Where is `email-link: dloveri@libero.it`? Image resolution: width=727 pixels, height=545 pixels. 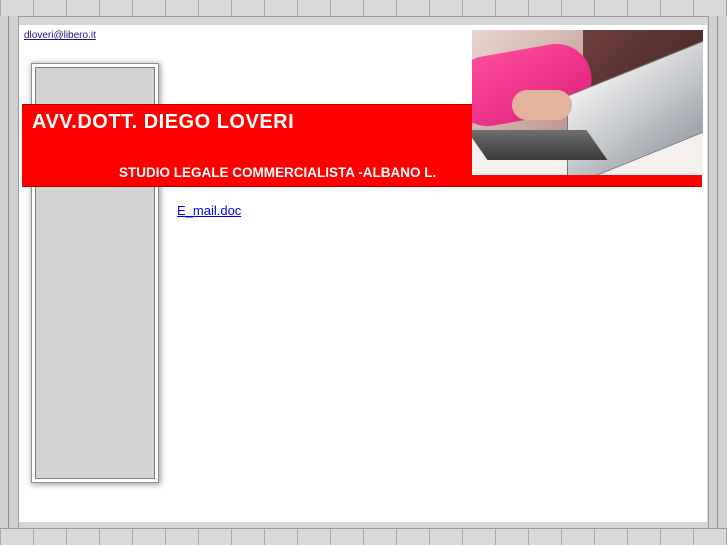
email-link: dloveri@libero.it is located at coordinates (60, 35).